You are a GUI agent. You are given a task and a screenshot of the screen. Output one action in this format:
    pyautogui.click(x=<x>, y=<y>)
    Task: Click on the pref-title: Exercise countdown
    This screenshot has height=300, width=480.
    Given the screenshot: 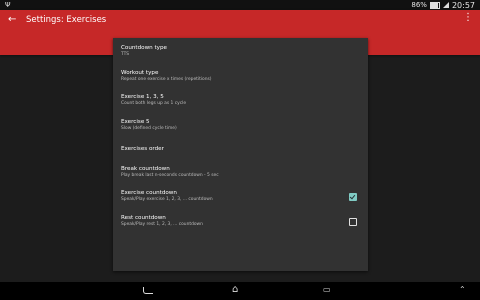 What is the action you would take?
    pyautogui.click(x=149, y=193)
    